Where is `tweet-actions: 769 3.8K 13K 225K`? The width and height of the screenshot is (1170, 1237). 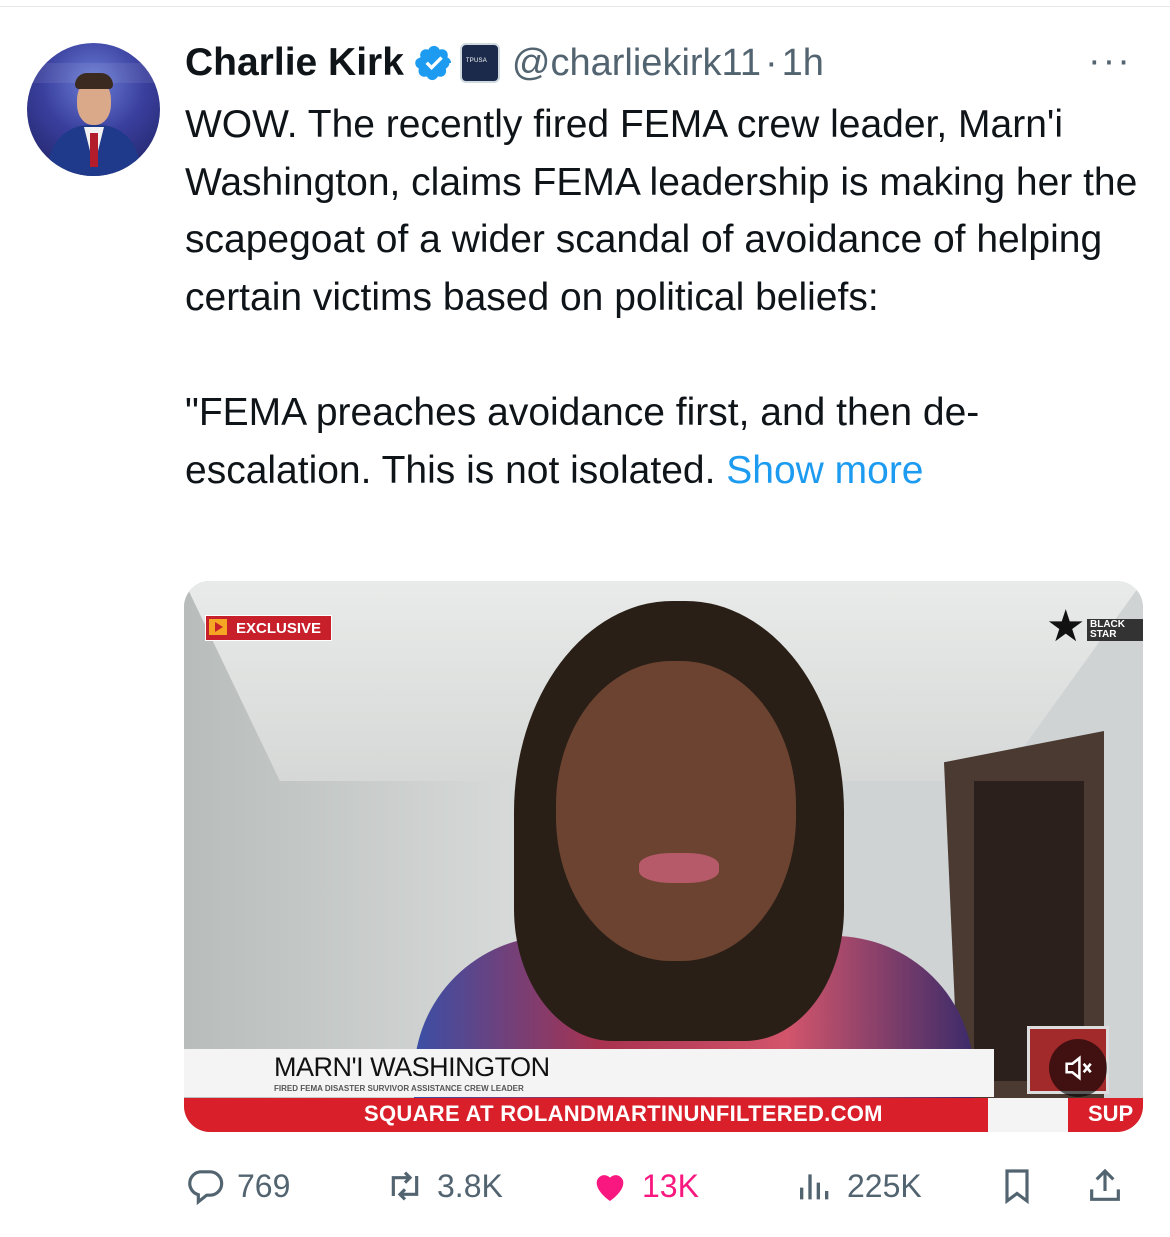
tweet-actions: 769 3.8K 13K 225K is located at coordinates (665, 1186).